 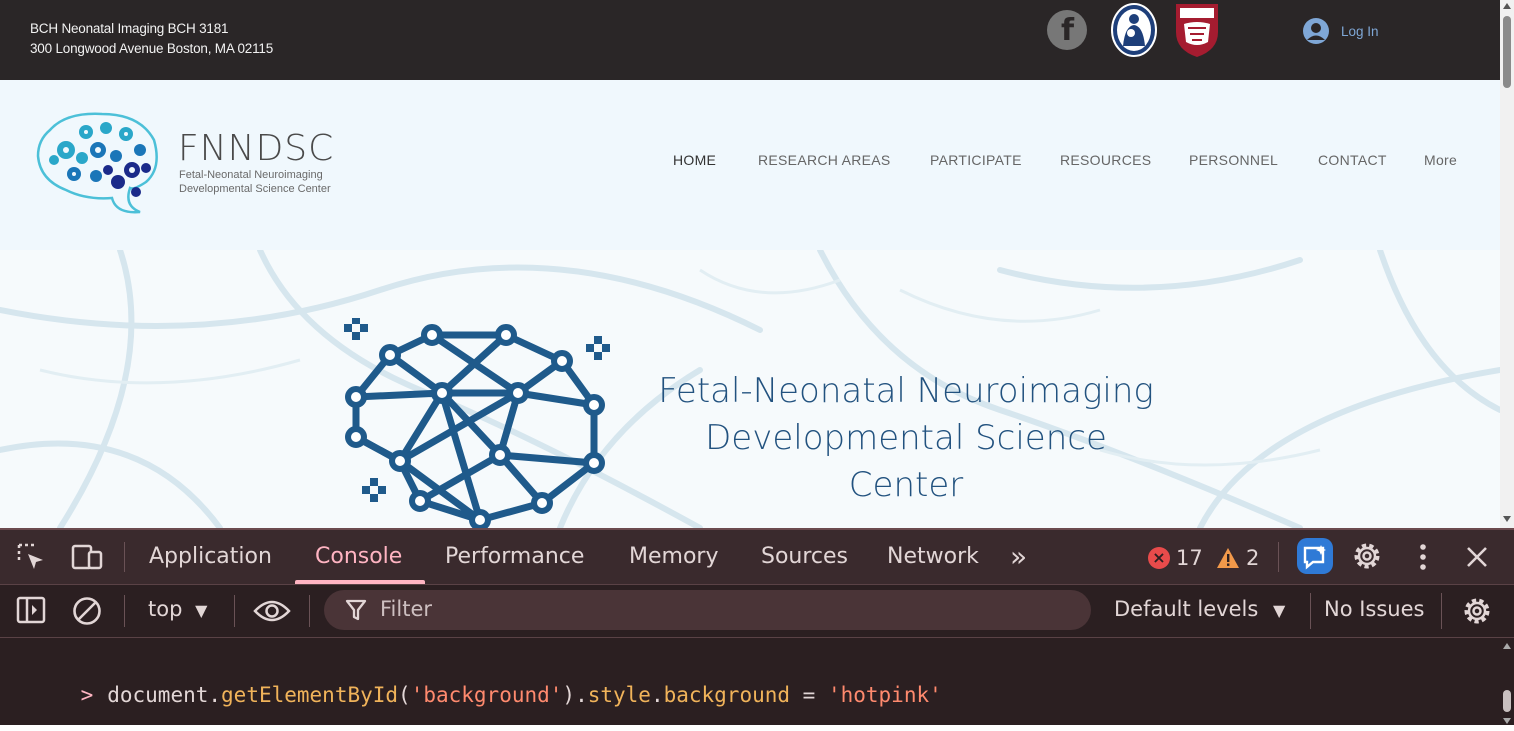 What do you see at coordinates (165, 609) in the screenshot?
I see `context-label: top` at bounding box center [165, 609].